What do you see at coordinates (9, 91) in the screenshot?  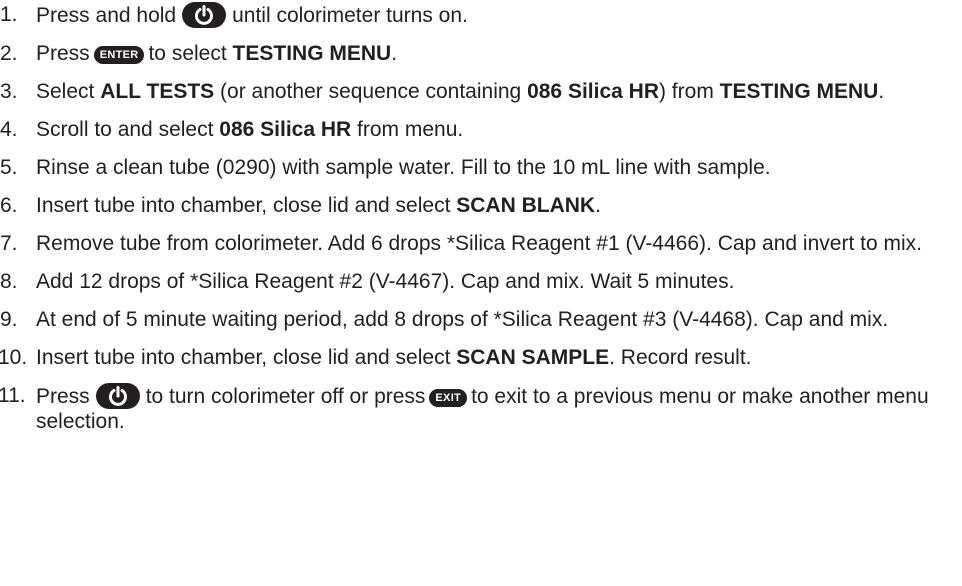 I see `step-number: 3.` at bounding box center [9, 91].